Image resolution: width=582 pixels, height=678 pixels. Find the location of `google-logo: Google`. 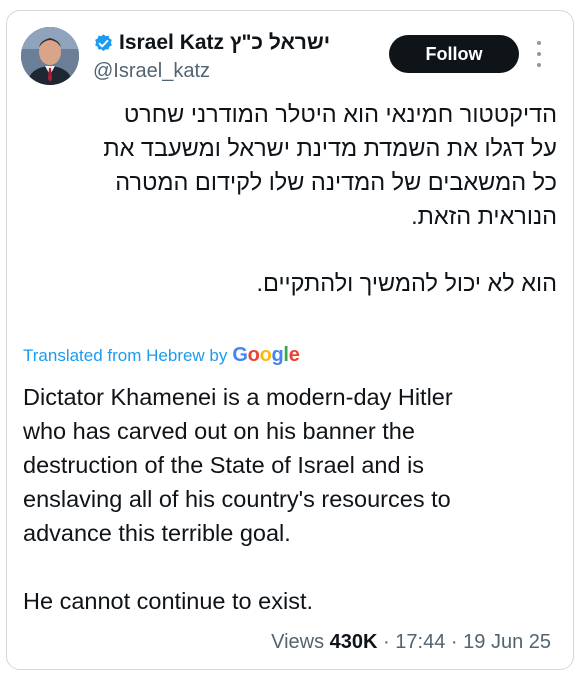

google-logo: Google is located at coordinates (266, 355).